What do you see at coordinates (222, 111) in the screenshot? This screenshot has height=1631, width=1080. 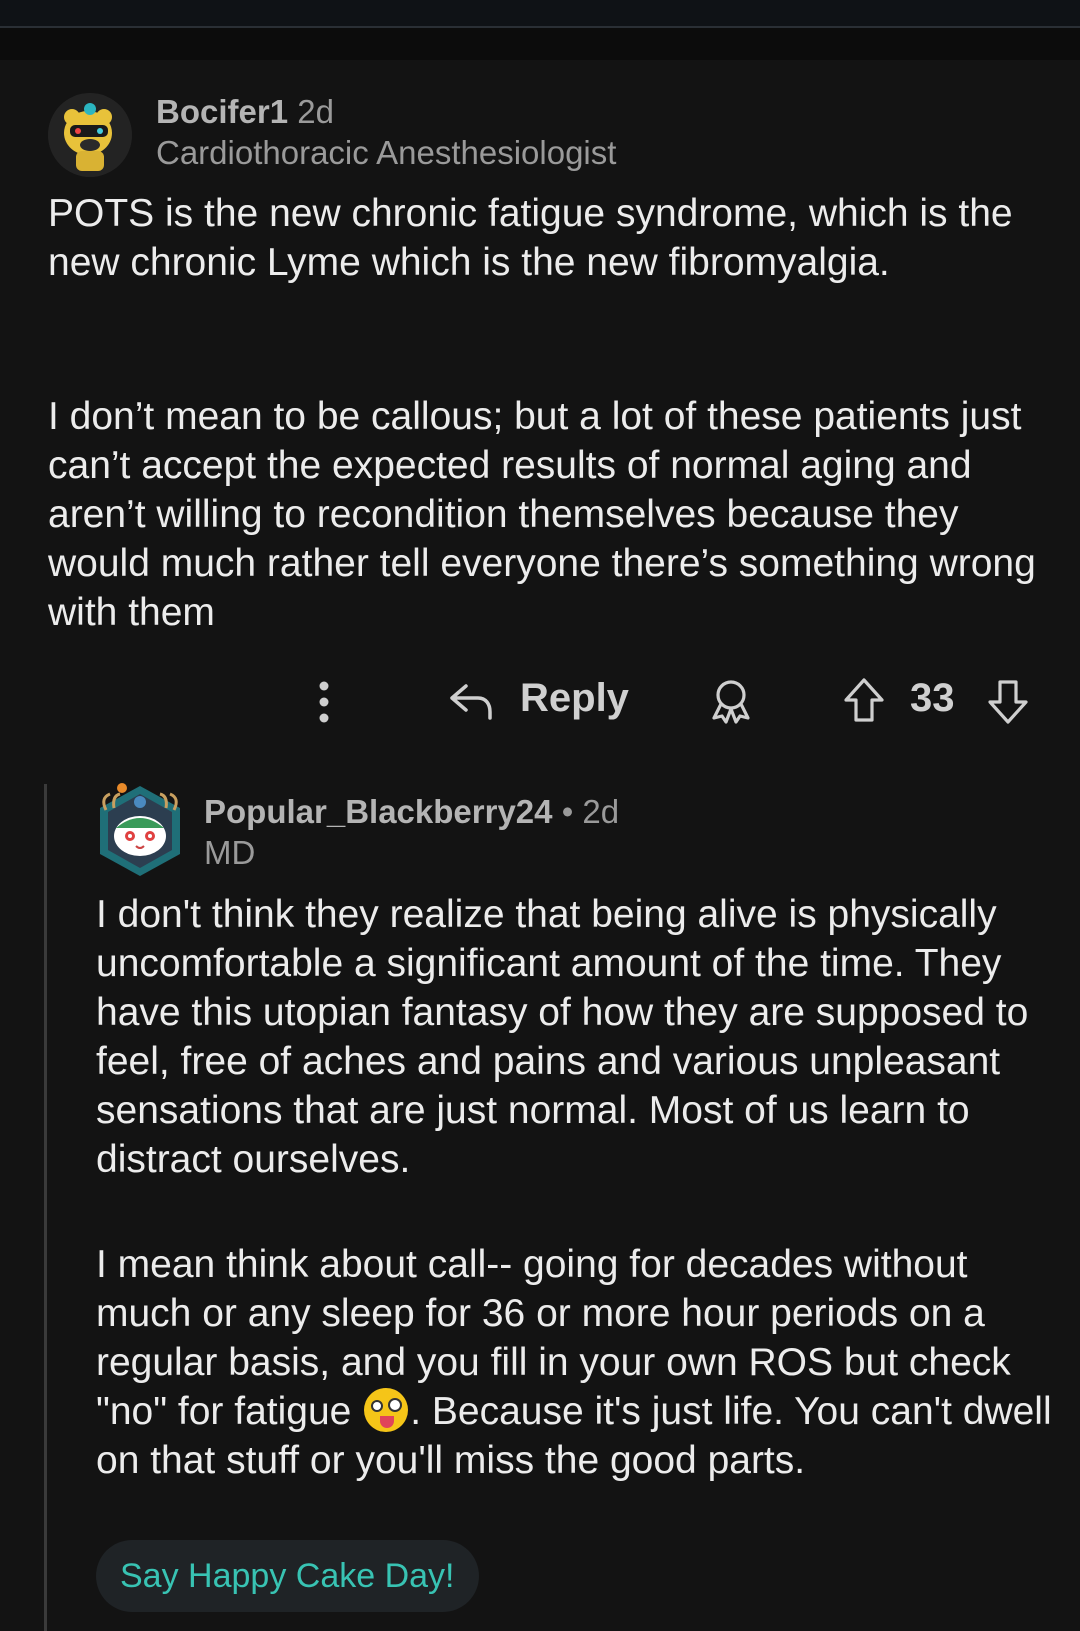 I see `username: Bocifer1` at bounding box center [222, 111].